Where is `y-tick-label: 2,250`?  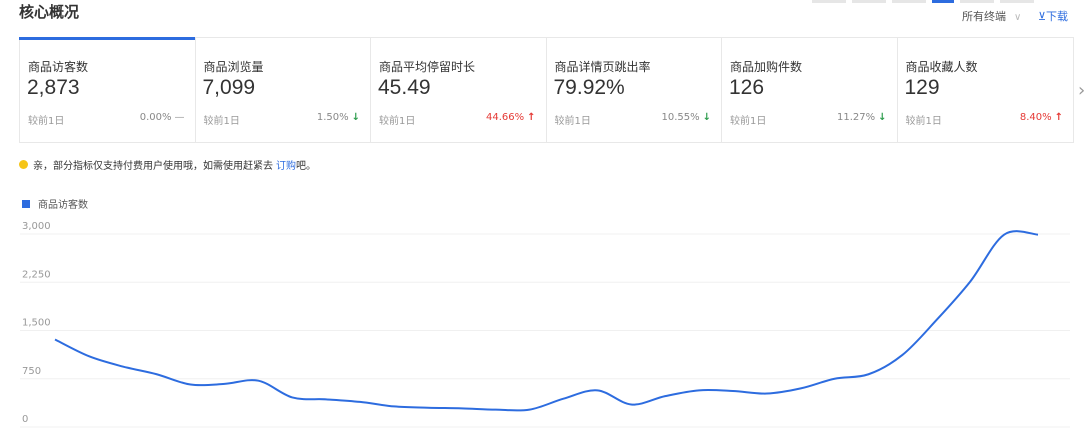
y-tick-label: 2,250 is located at coordinates (36, 274).